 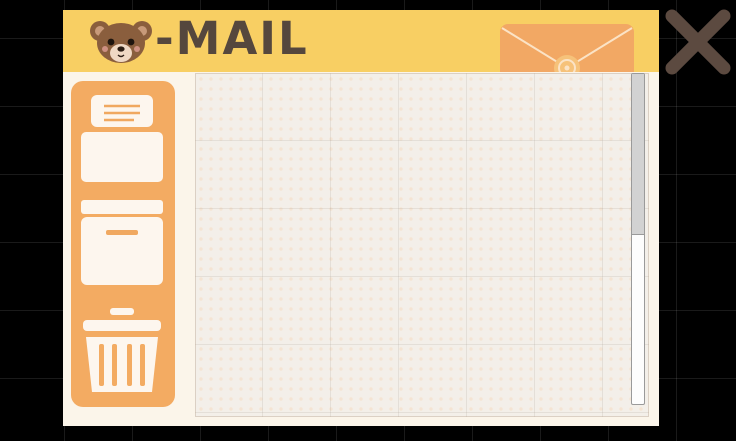 I want to click on window-header: -MAIL, so click(x=361, y=41).